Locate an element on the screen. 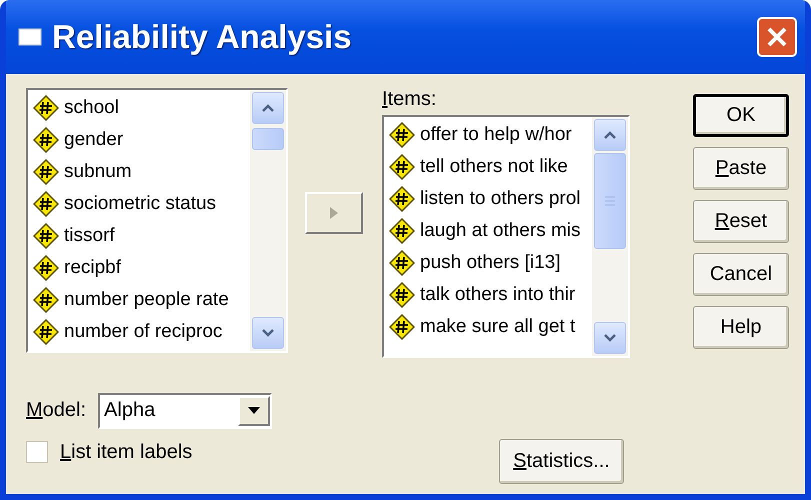 Image resolution: width=811 pixels, height=500 pixels. right-arrow-icon is located at coordinates (334, 213).